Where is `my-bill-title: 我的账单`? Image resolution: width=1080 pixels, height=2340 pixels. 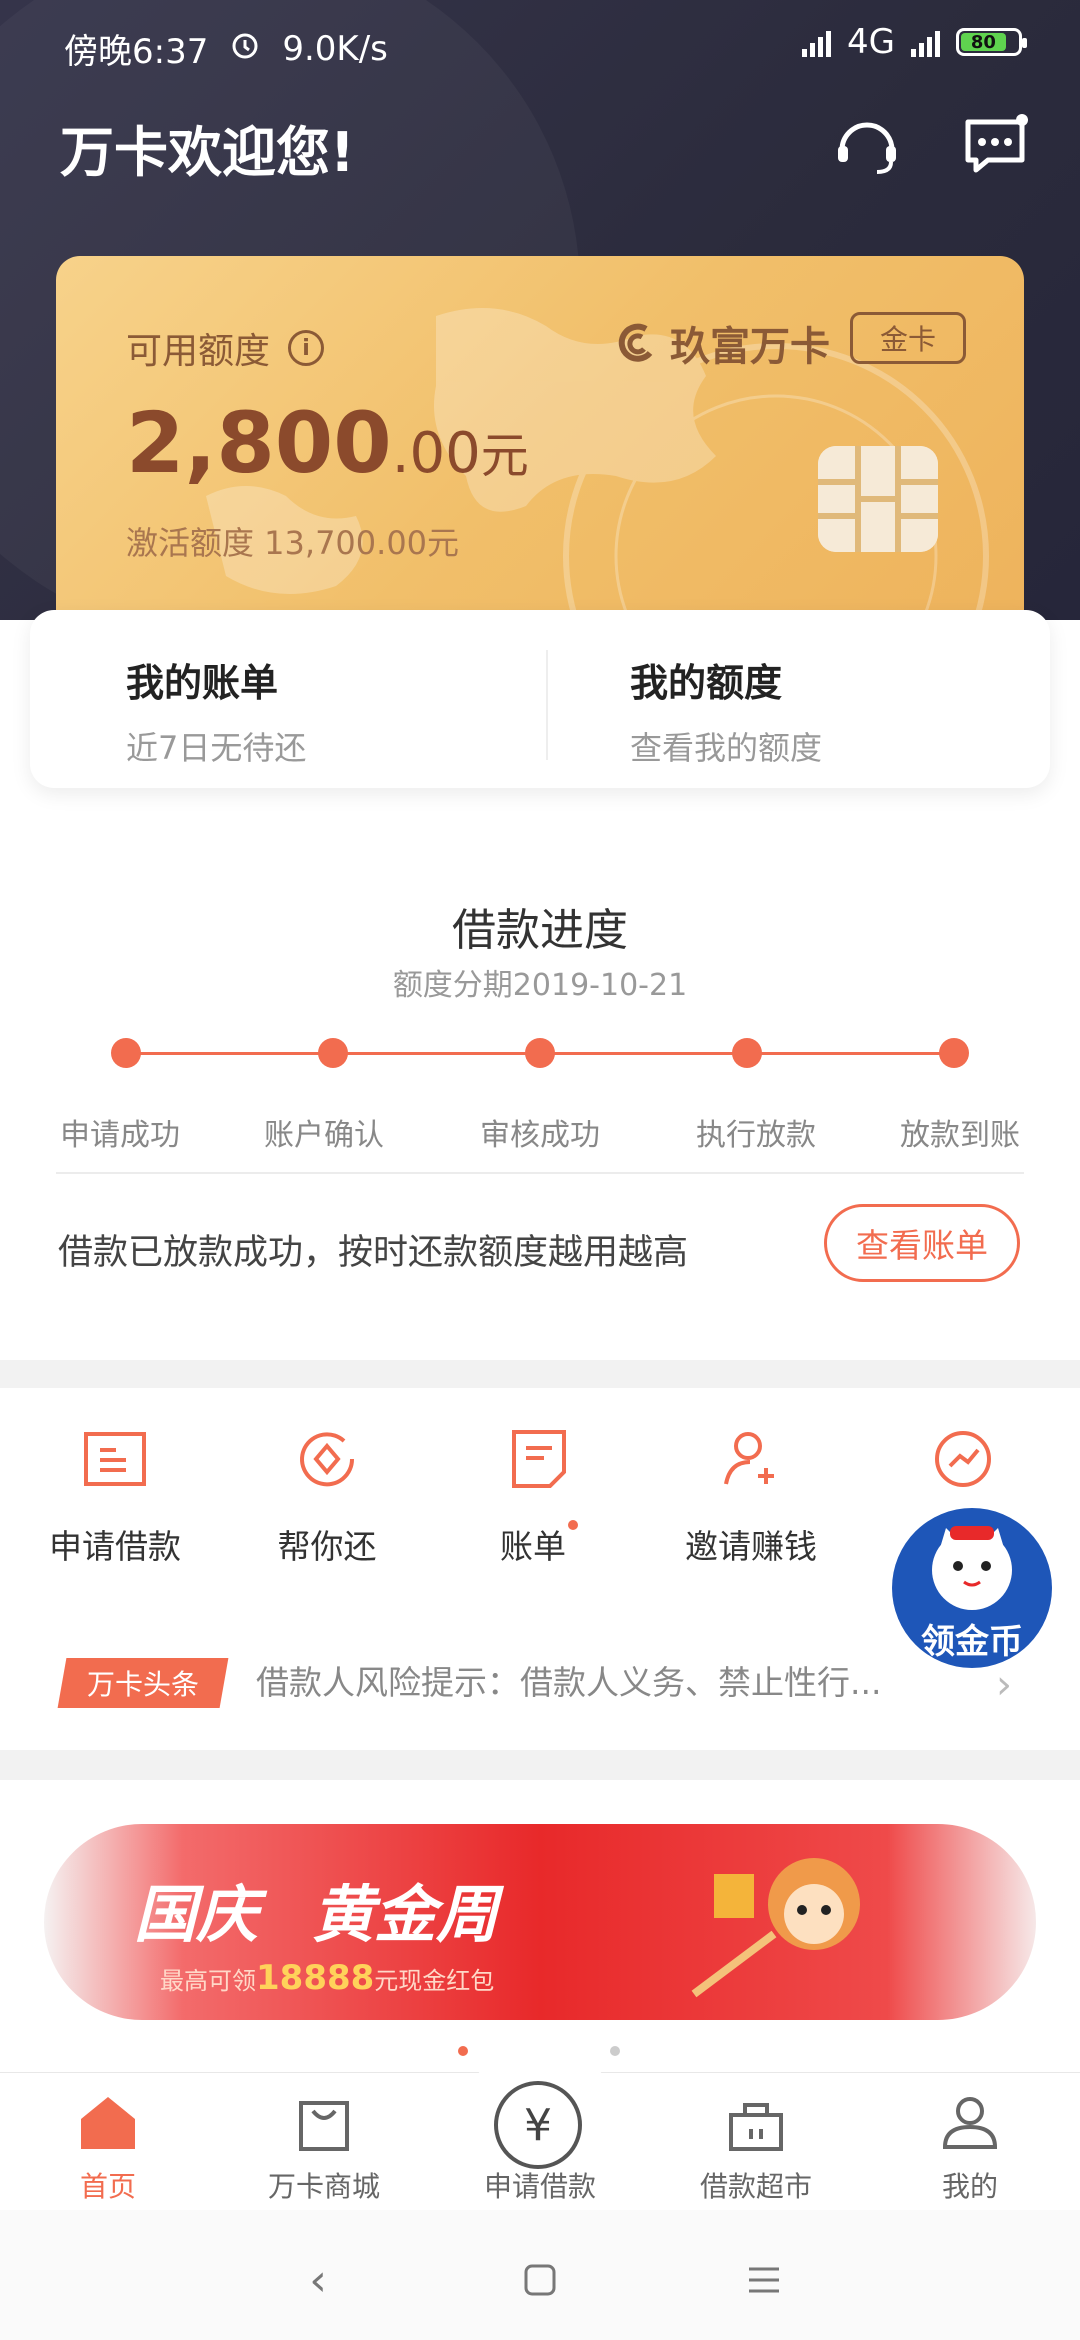 my-bill-title: 我的账单 is located at coordinates (202, 683).